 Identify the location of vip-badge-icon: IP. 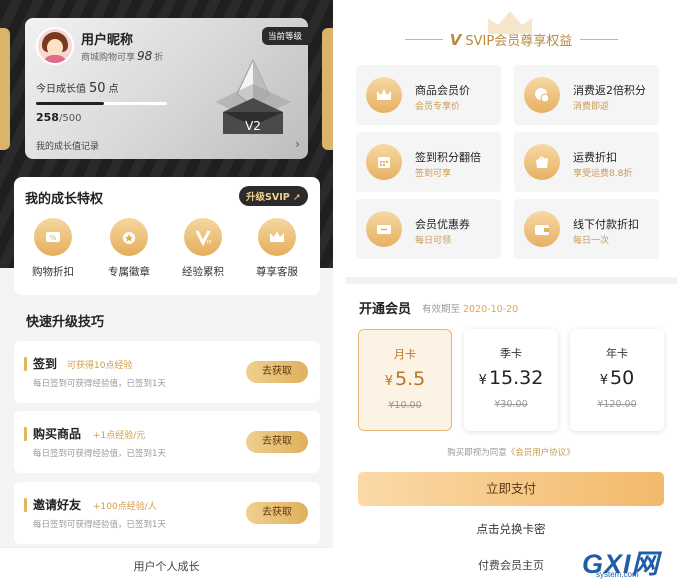
(203, 237).